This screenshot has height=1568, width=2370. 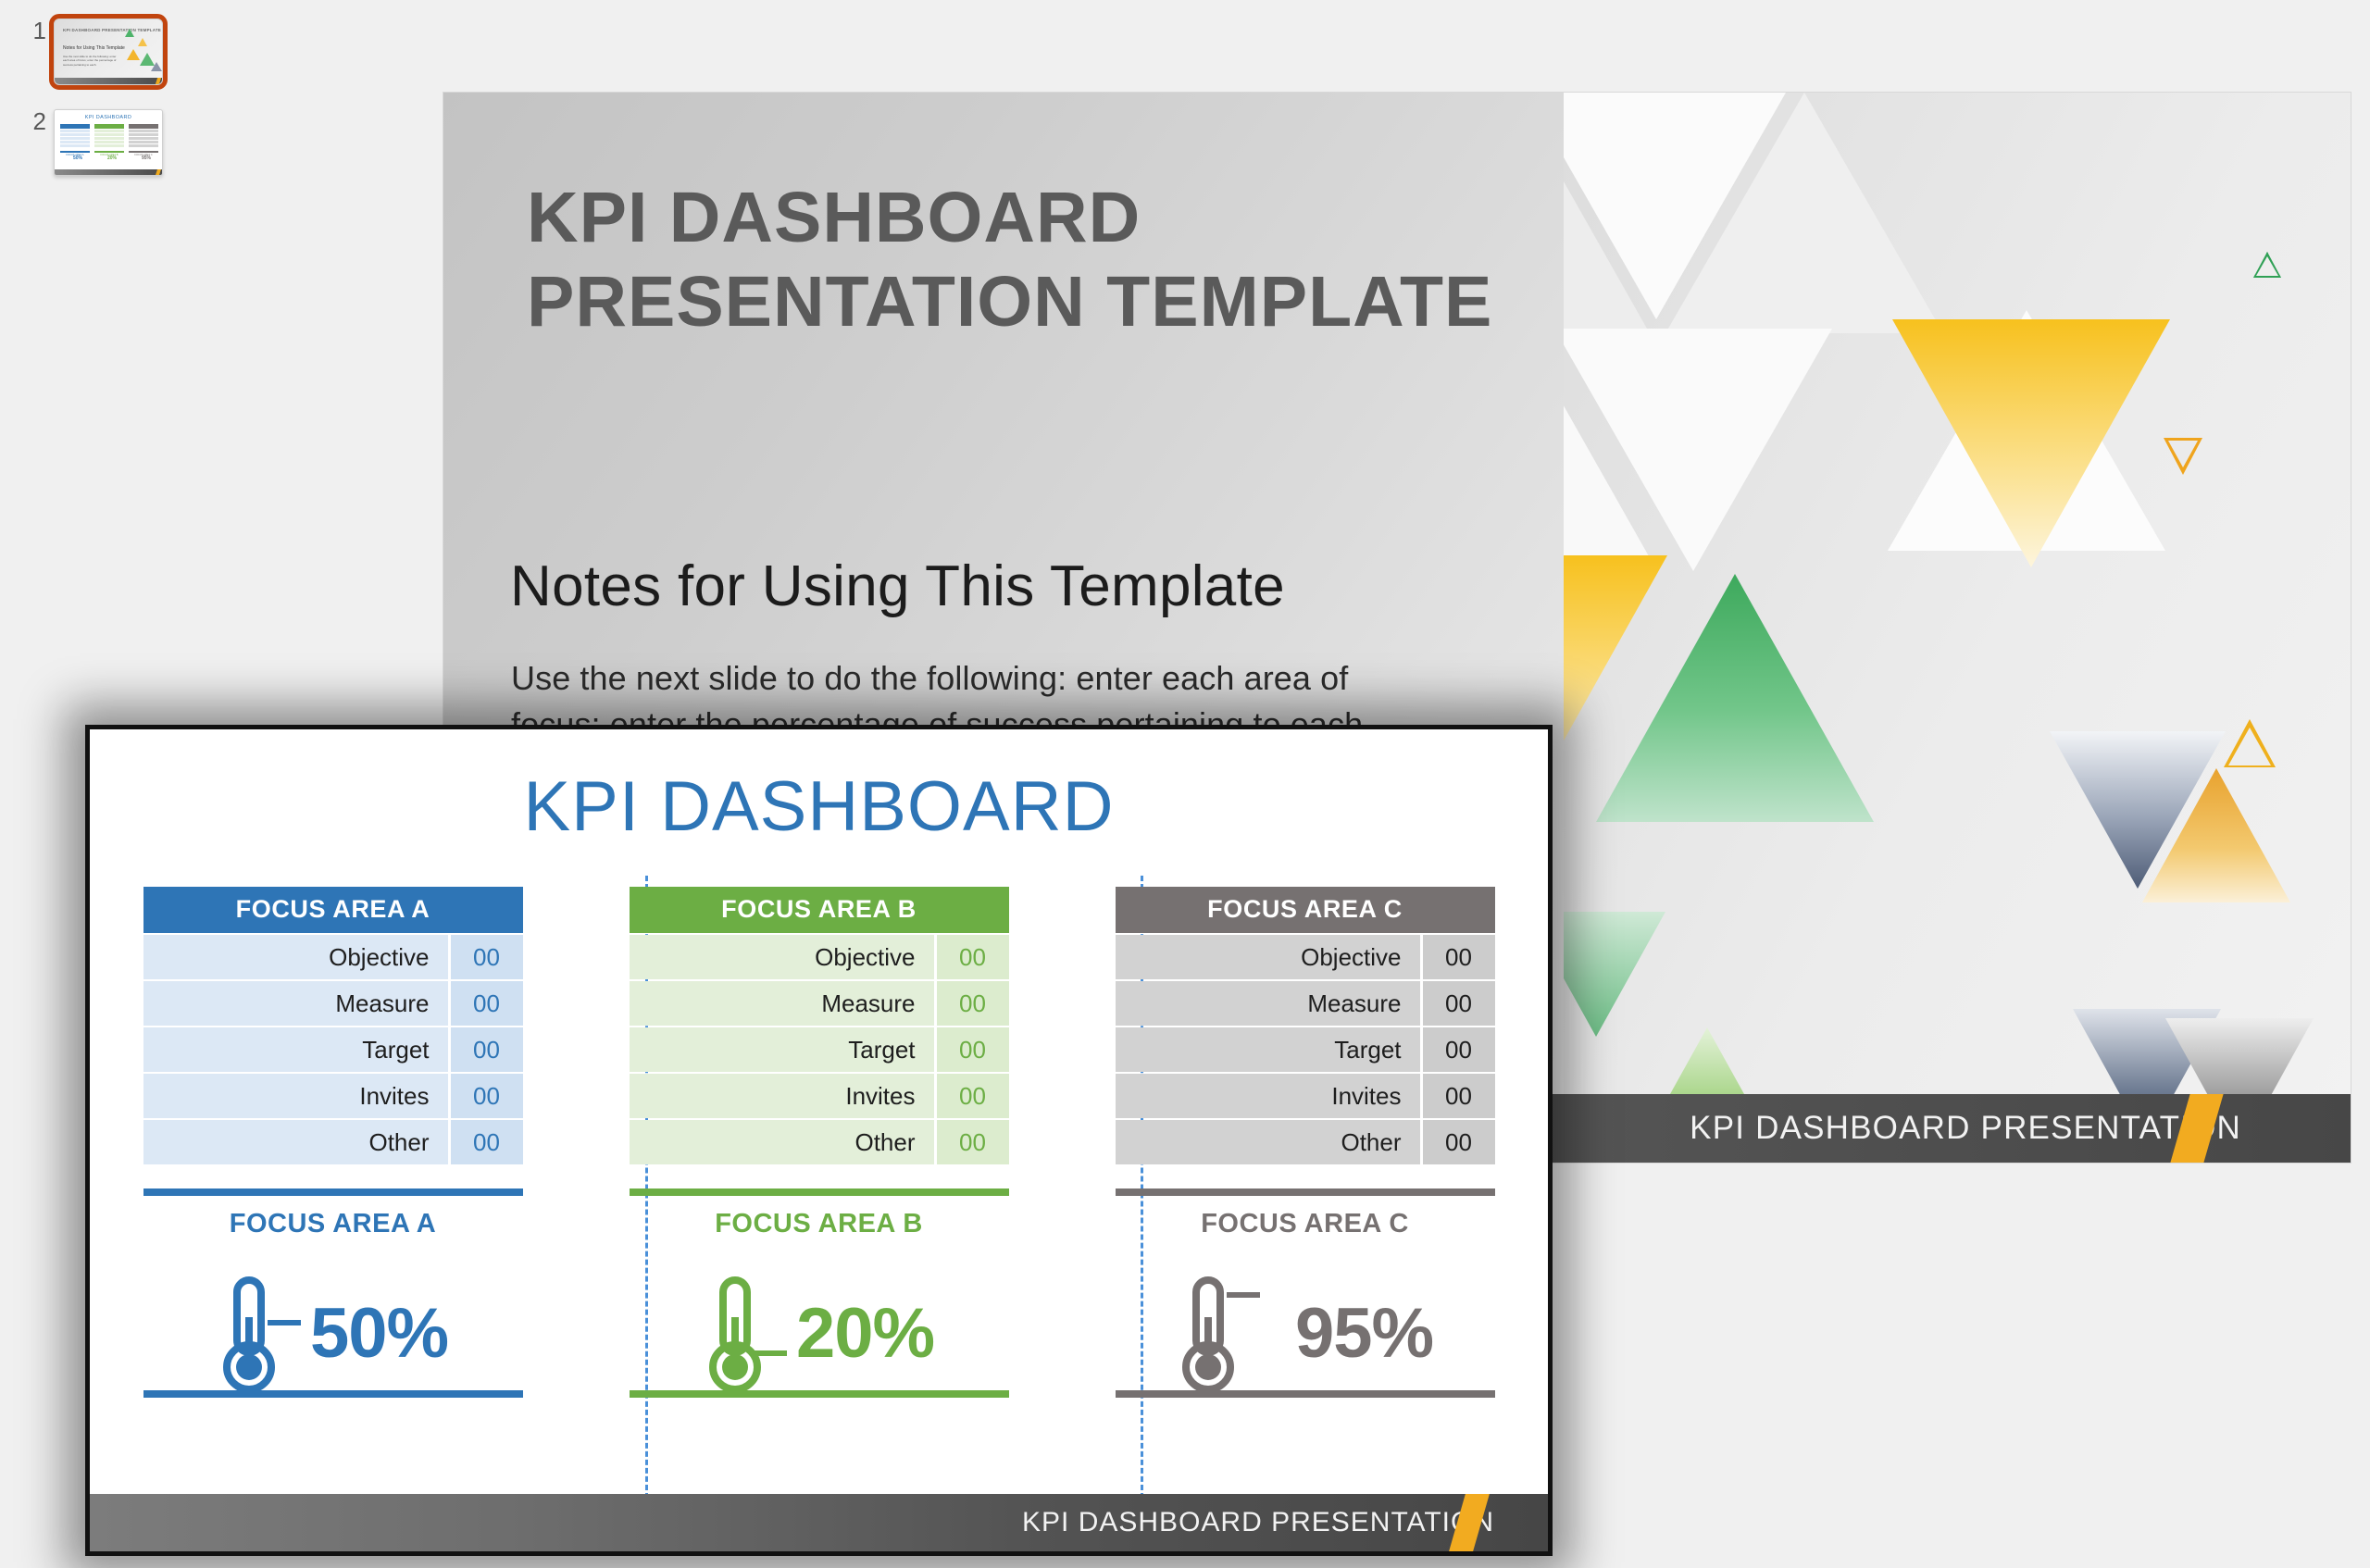 I want to click on thumbnail-2-column-a: FOCUS AREA A 50%, so click(x=75, y=142).